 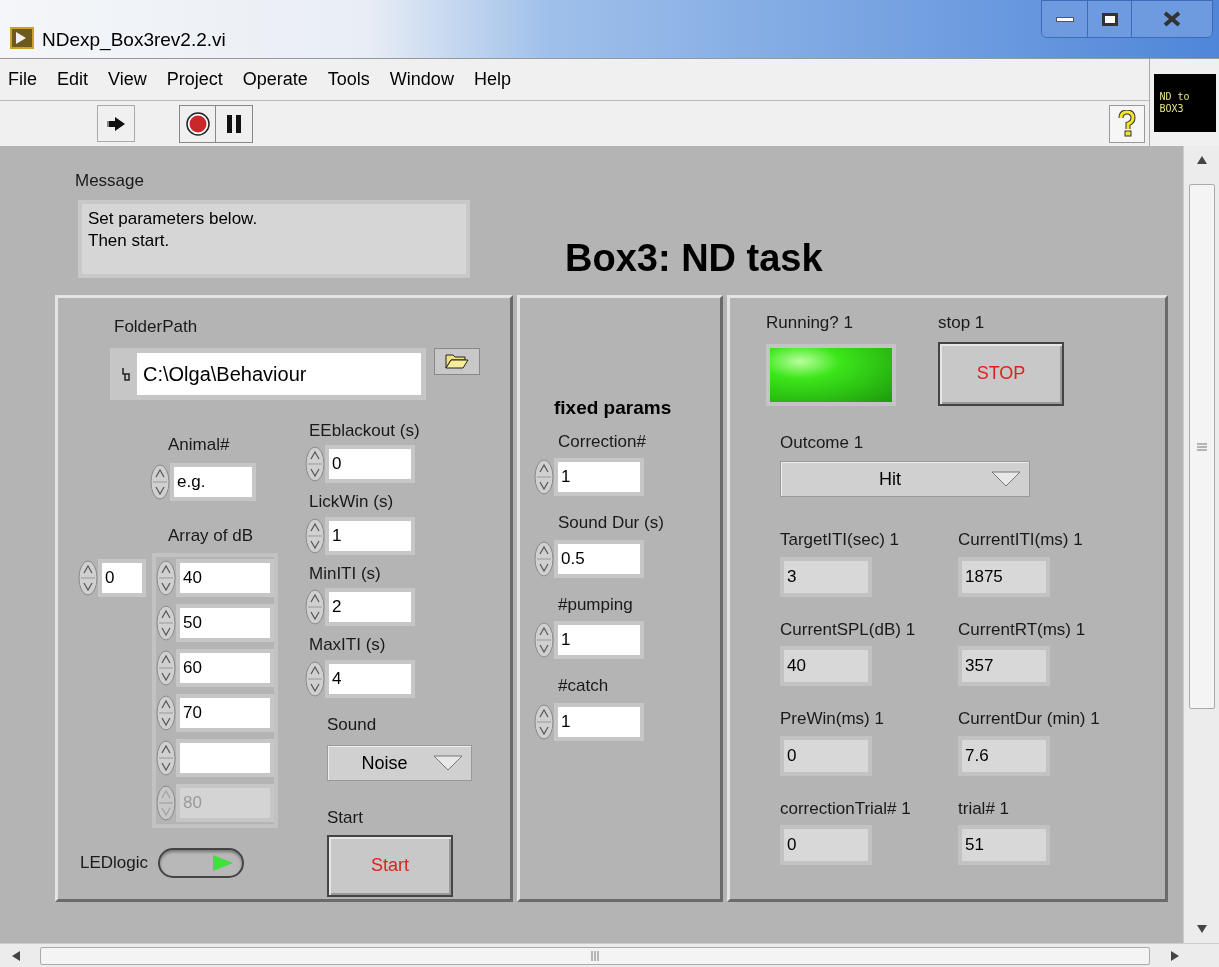 I want to click on control-label: Running? 1, so click(x=810, y=323).